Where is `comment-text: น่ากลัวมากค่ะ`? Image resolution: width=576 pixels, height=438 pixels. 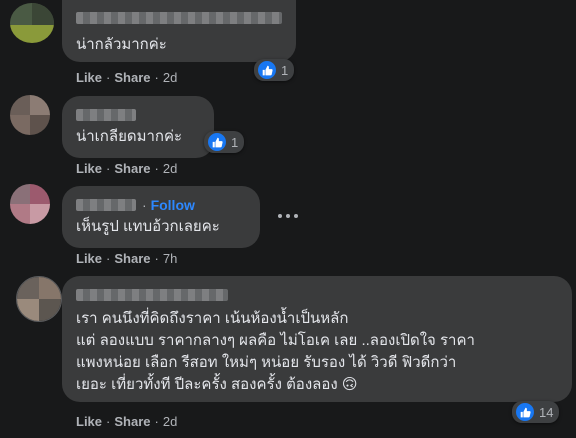
comment-text: น่ากลัวมากค่ะ is located at coordinates (121, 44).